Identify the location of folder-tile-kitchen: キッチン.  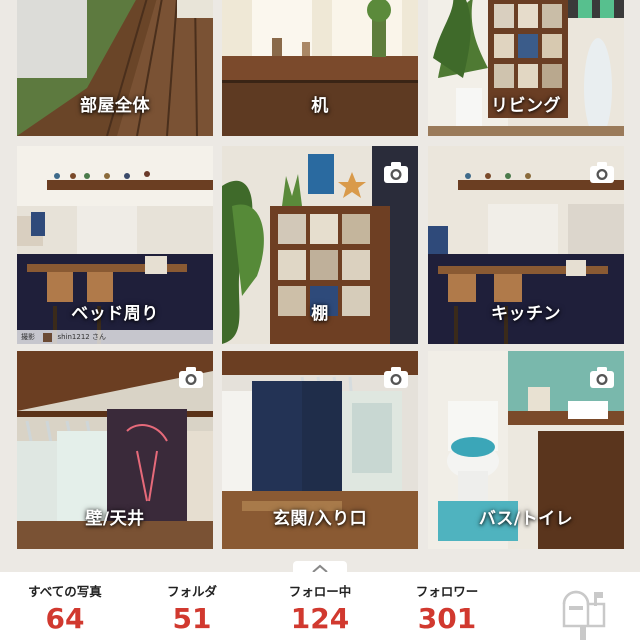
(526, 245).